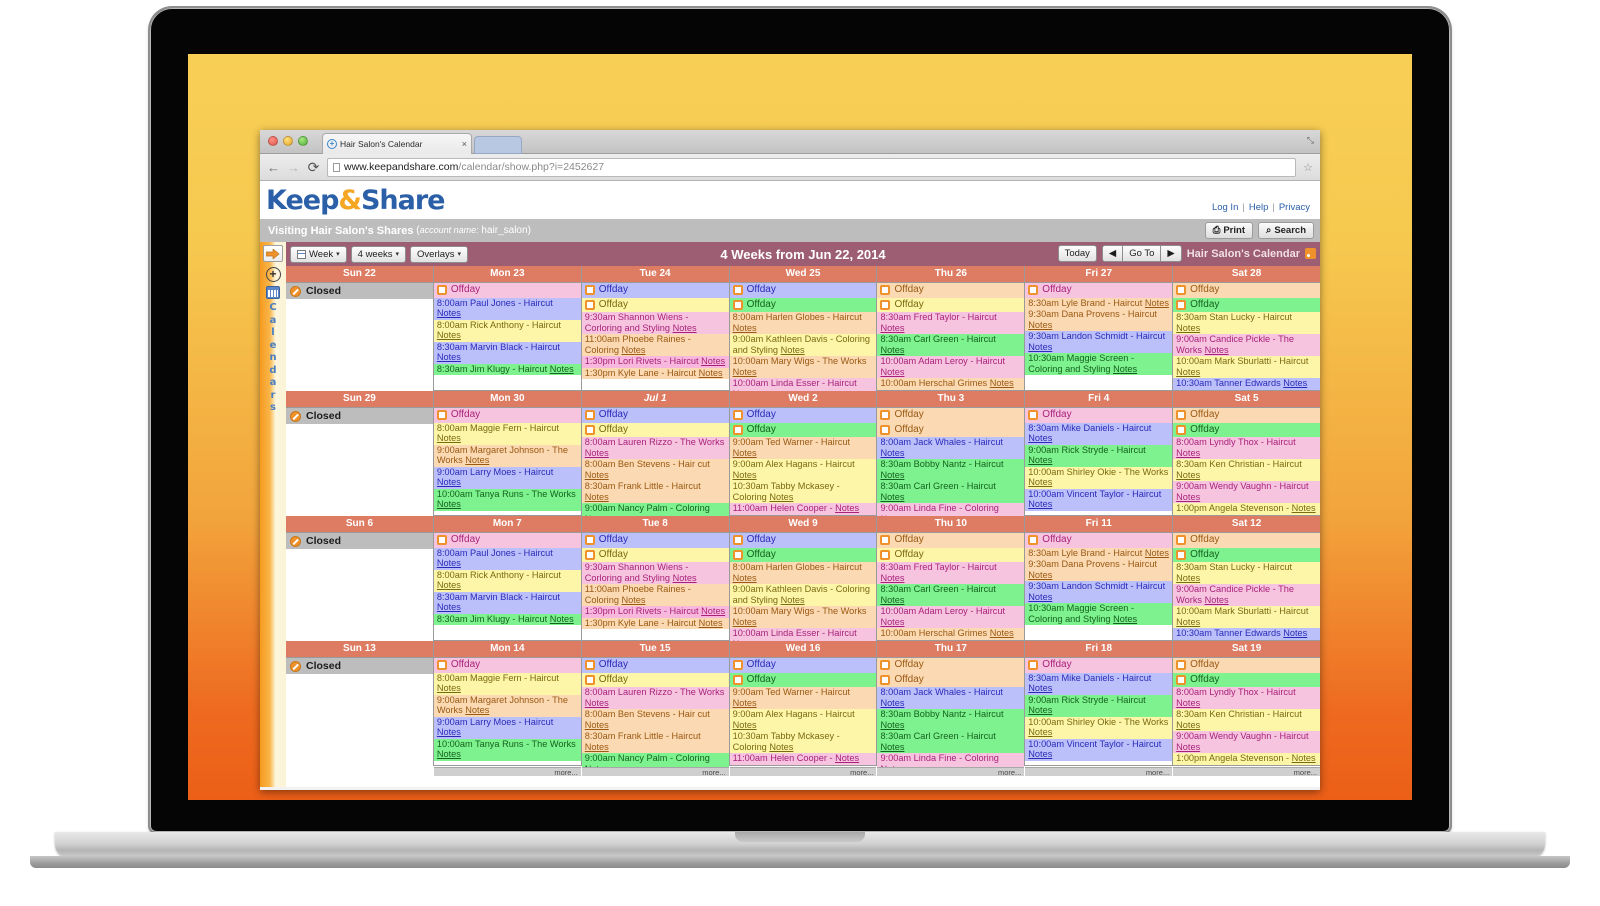  Describe the element at coordinates (803, 698) in the screenshot. I see `appointment-event: 9:00am Ted Warner - Haircut Notes` at that location.